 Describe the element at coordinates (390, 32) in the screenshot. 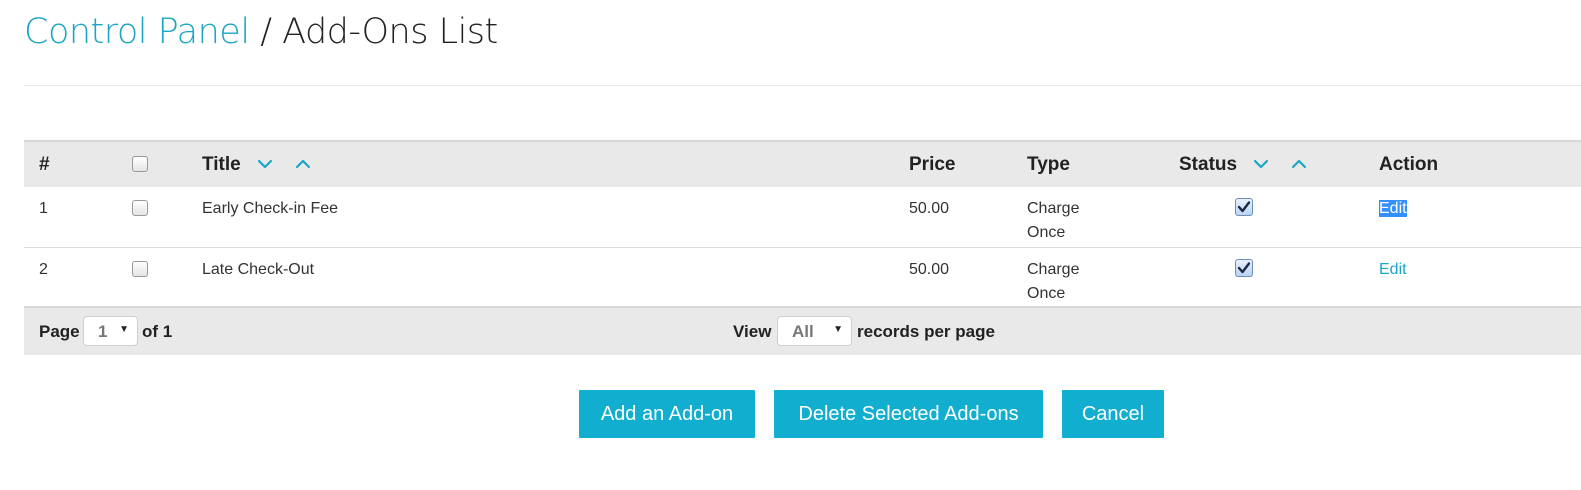

I see `breadcrumb-current: Add-Ons List` at that location.